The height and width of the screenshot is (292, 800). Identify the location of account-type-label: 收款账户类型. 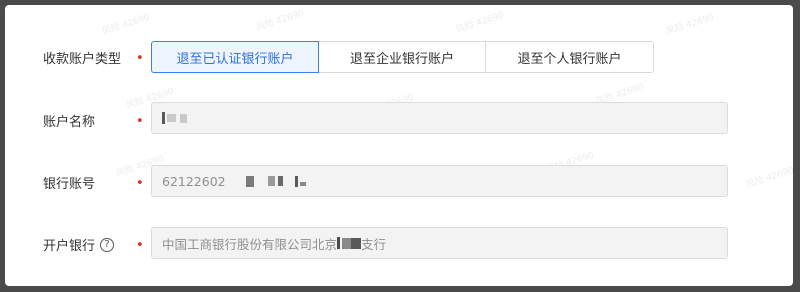
(82, 59).